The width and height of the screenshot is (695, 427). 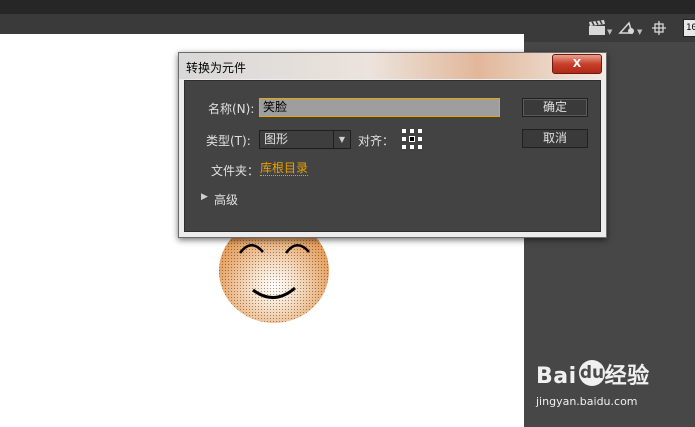 What do you see at coordinates (587, 401) in the screenshot?
I see `watermark-url: jingyan.baidu.com` at bounding box center [587, 401].